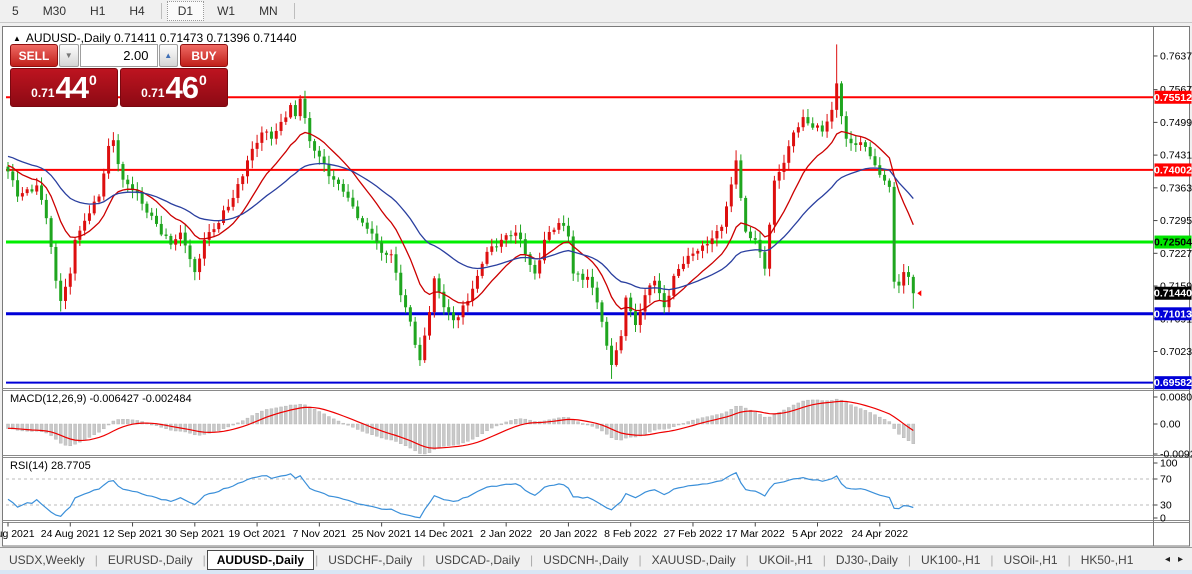 The height and width of the screenshot is (574, 1192). I want to click on window-bottom-strip, so click(596, 572).